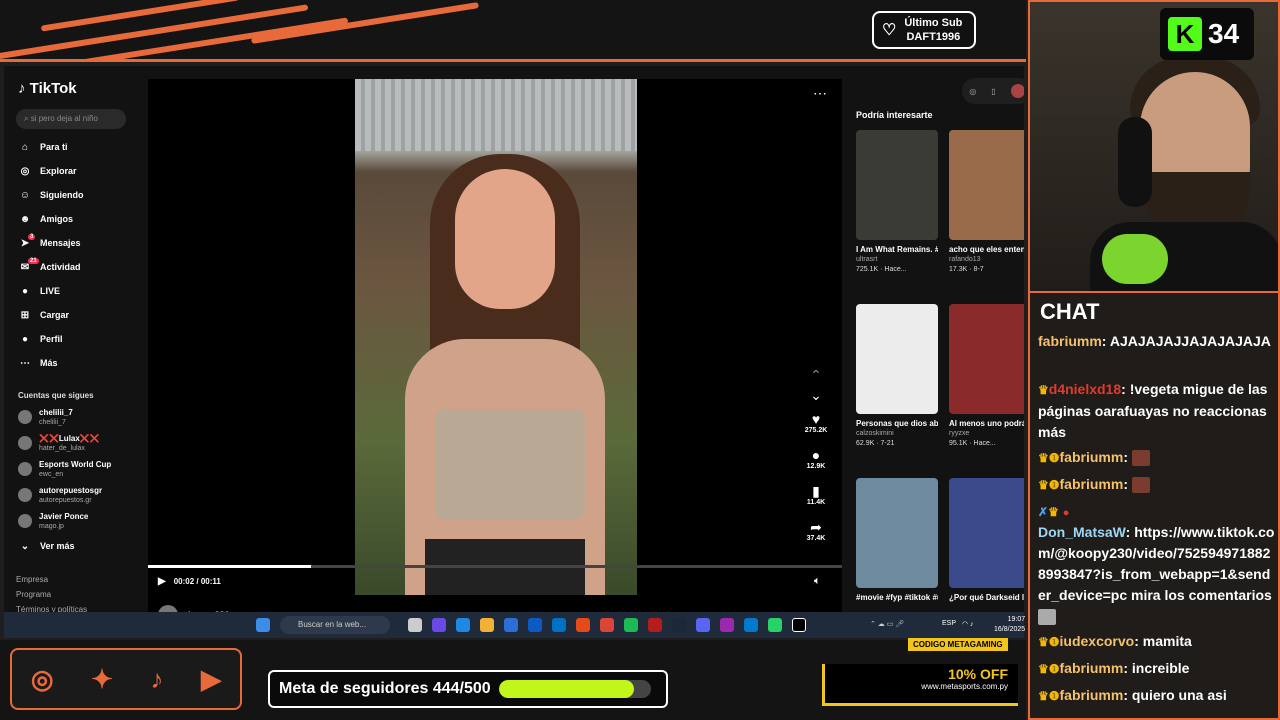  Describe the element at coordinates (817, 581) in the screenshot. I see `volume-icon: 🔈︎` at that location.